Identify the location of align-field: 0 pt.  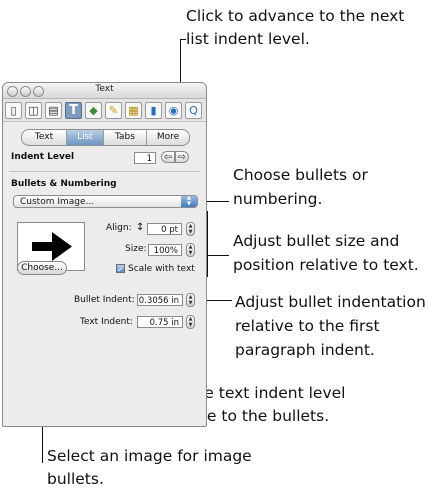
(164, 229).